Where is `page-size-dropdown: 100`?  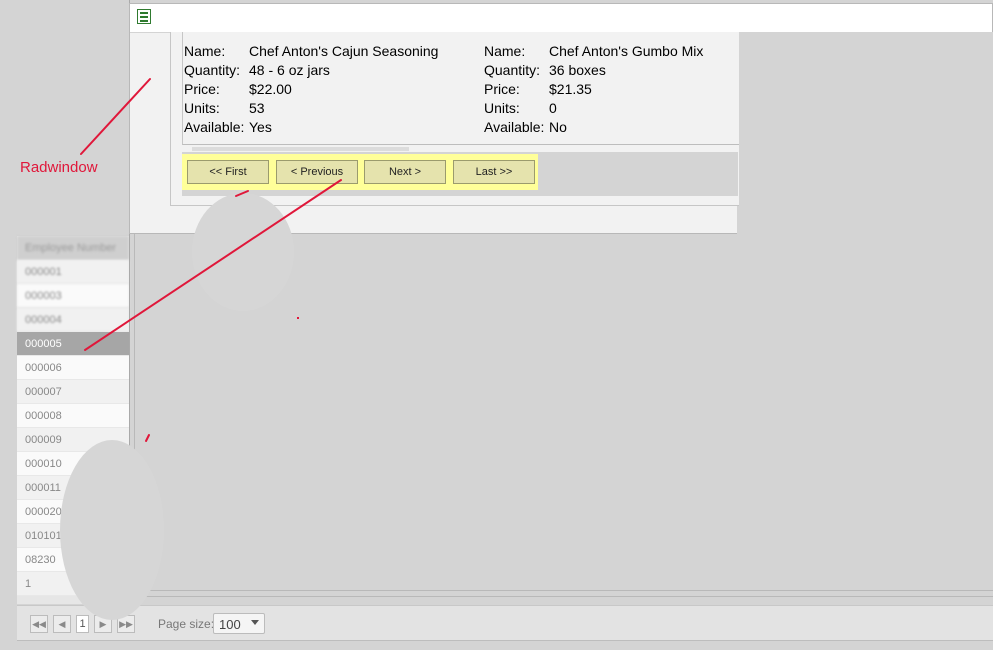 page-size-dropdown: 100 is located at coordinates (239, 623).